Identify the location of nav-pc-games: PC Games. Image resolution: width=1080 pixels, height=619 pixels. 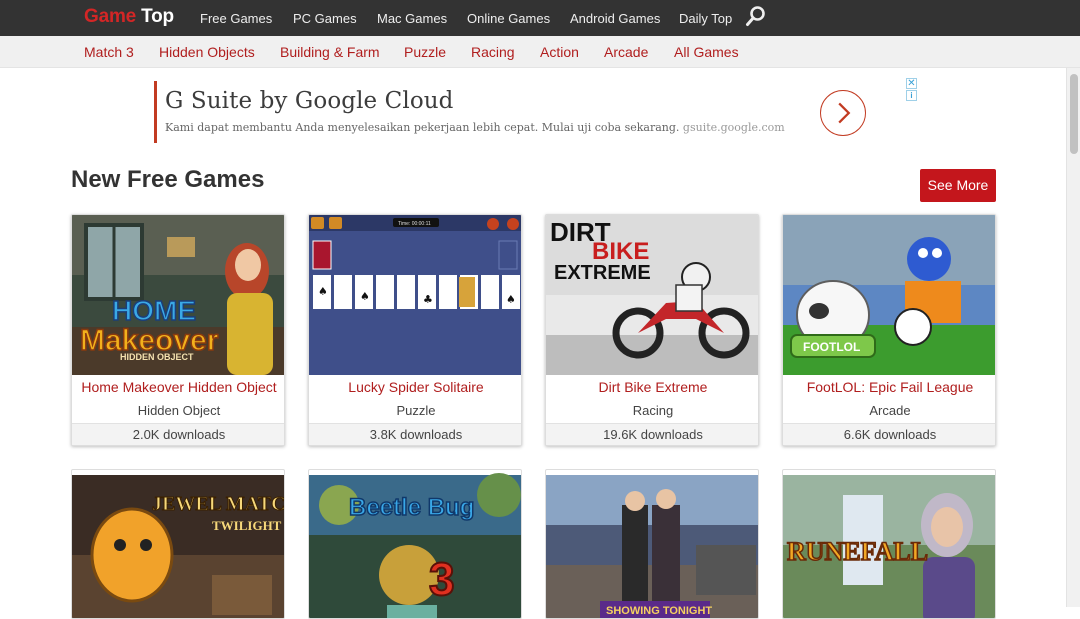
(325, 18).